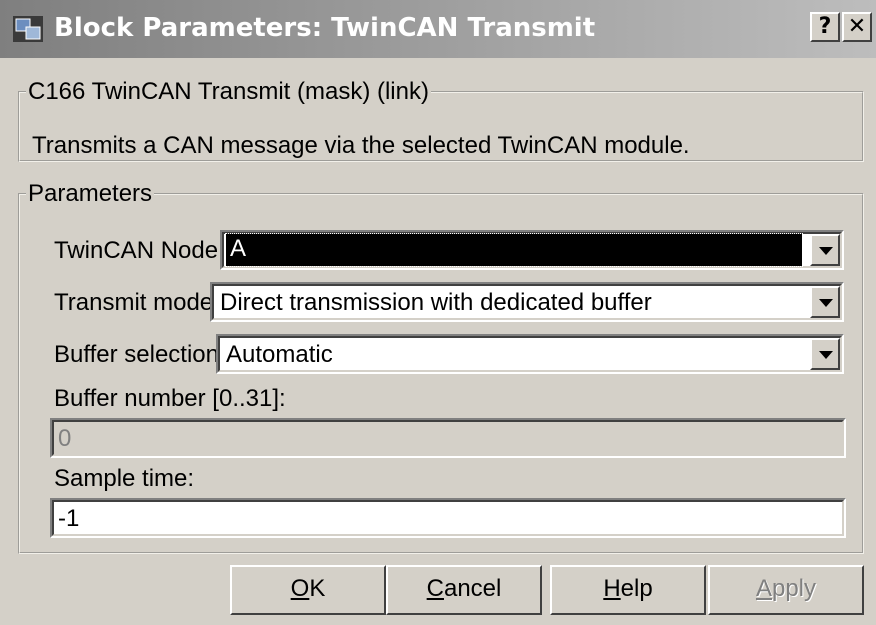 This screenshot has width=876, height=625. What do you see at coordinates (317, 588) in the screenshot?
I see `ok-label: K` at bounding box center [317, 588].